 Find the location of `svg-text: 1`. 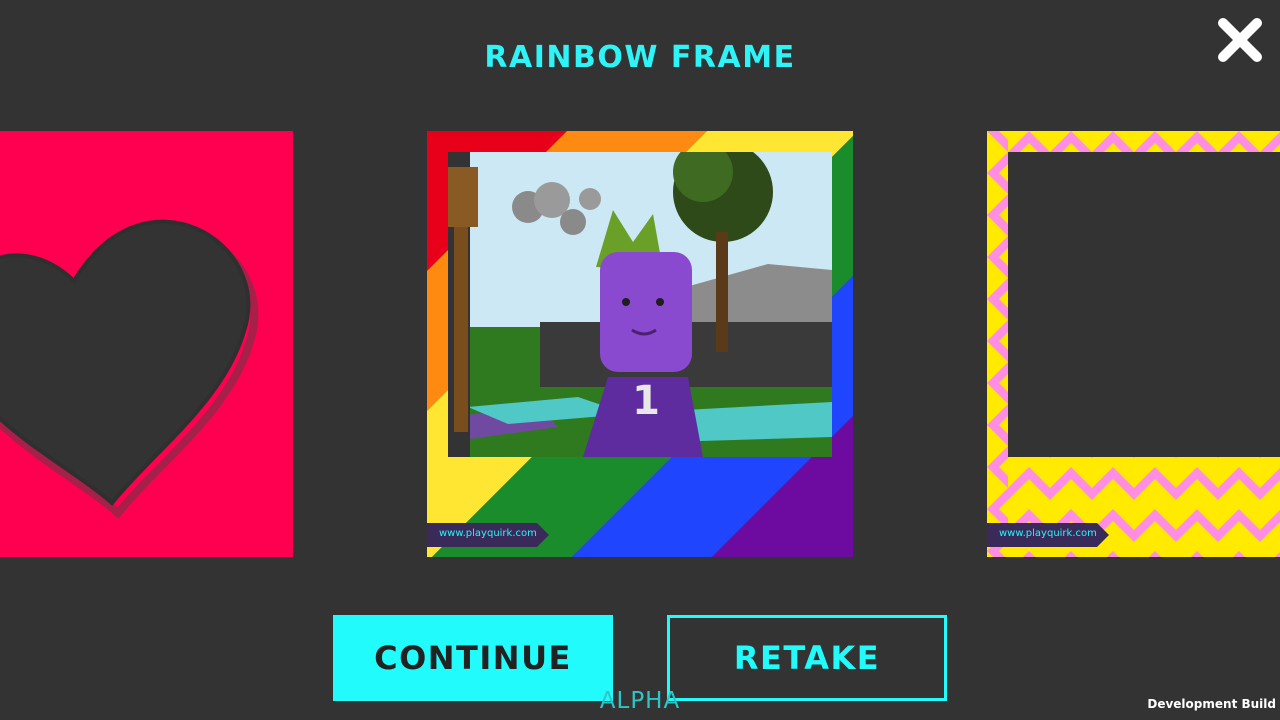

svg-text: 1 is located at coordinates (646, 401).